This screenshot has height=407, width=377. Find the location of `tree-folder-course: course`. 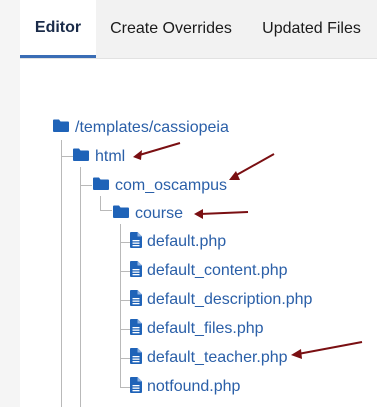

tree-folder-course: course is located at coordinates (148, 214).